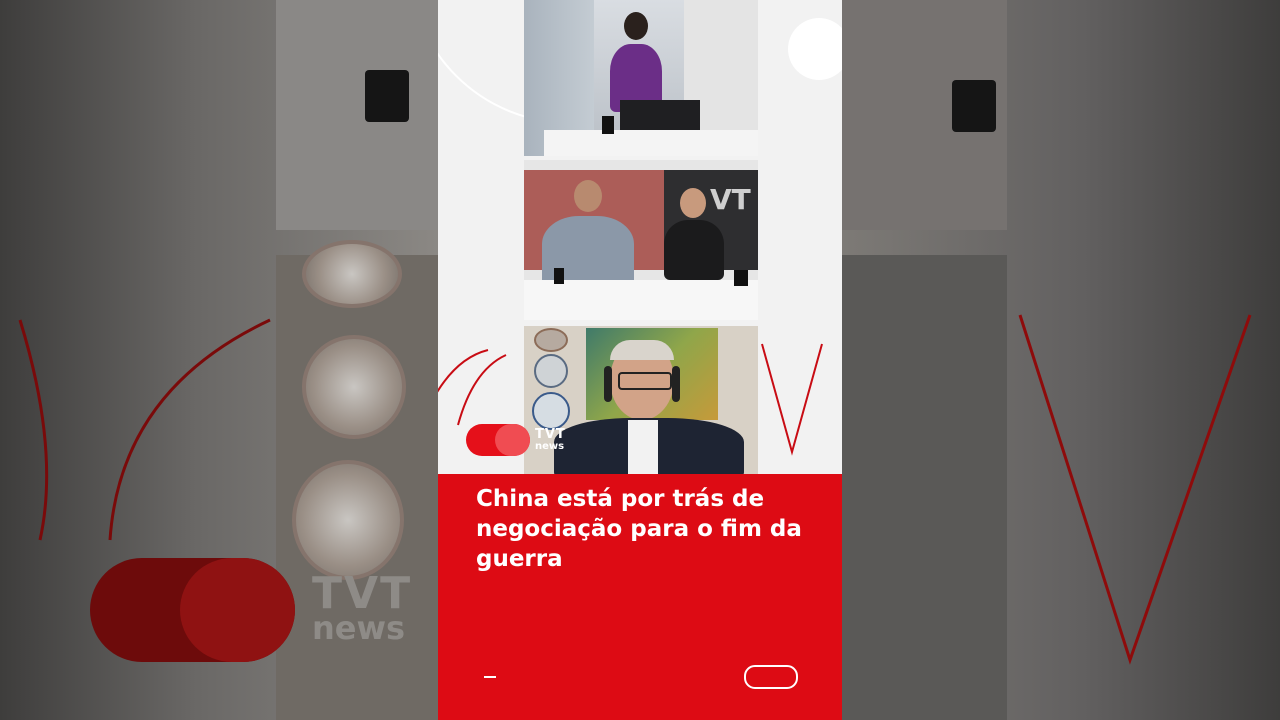  I want to click on guest-glasses, so click(645, 381).